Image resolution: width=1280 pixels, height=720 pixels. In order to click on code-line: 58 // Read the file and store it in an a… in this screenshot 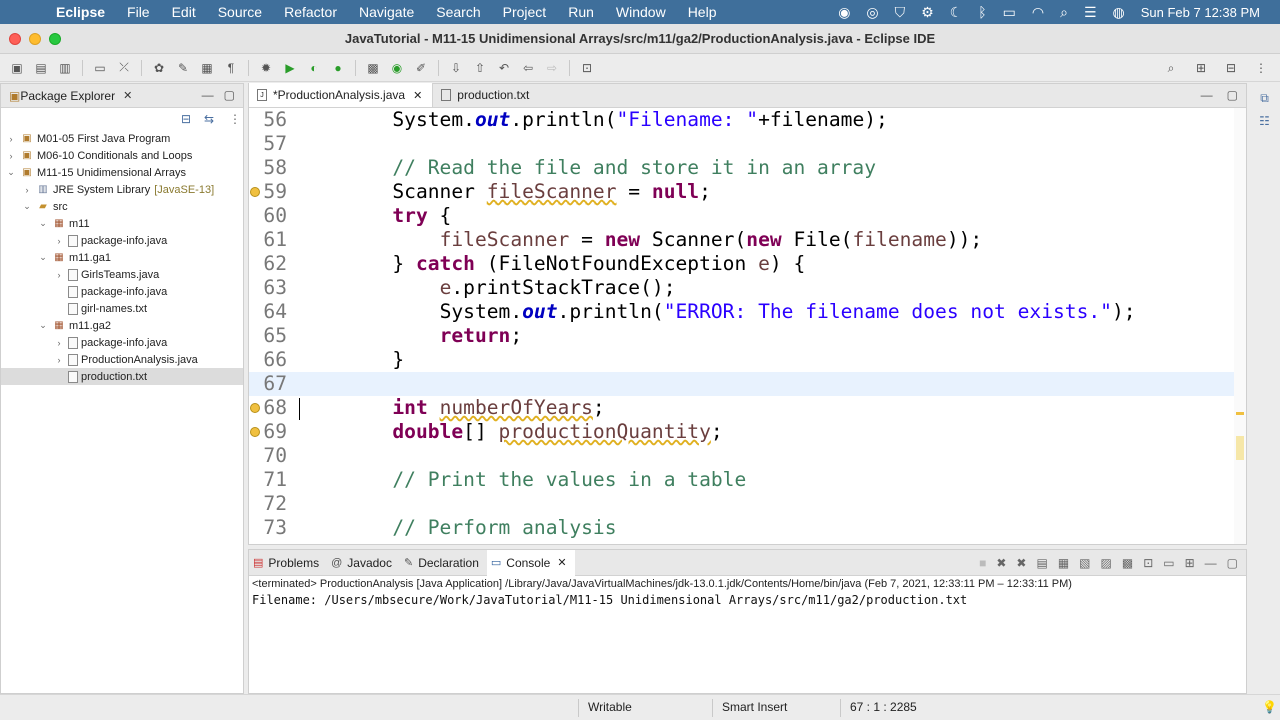, I will do `click(747, 168)`.